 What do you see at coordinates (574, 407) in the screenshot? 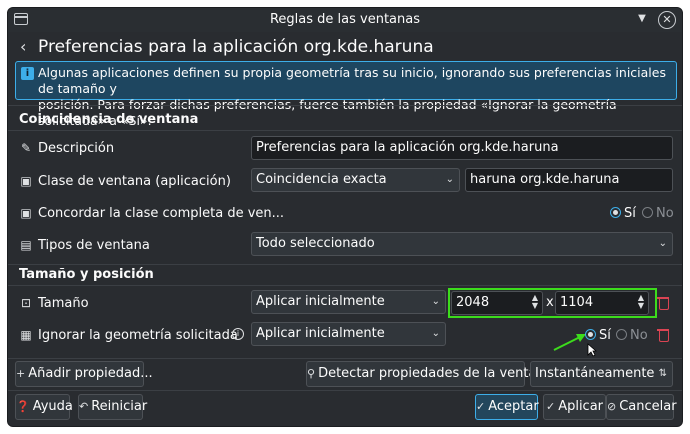
I see `apply-button: ✓ Aplicar` at bounding box center [574, 407].